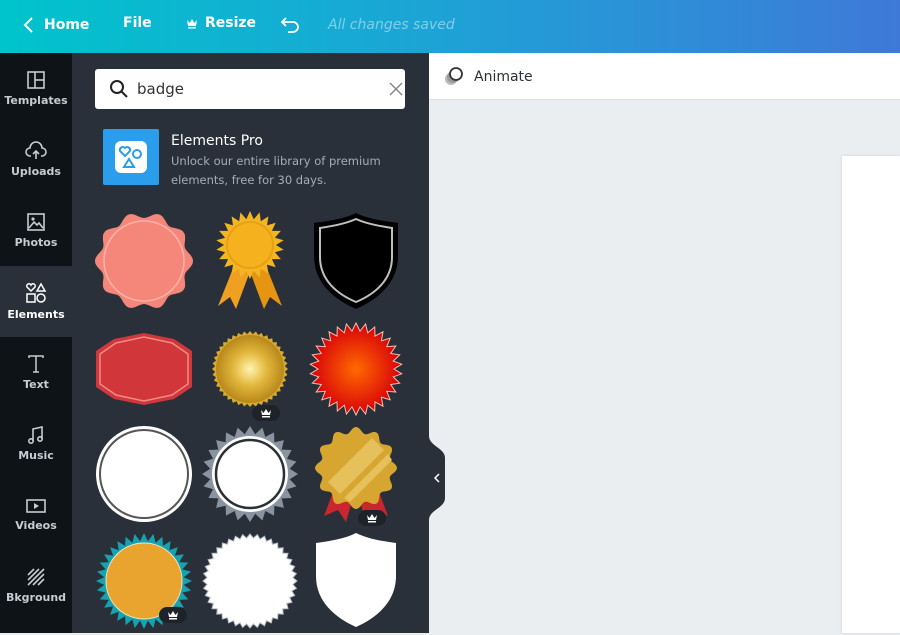 The height and width of the screenshot is (635, 900). Describe the element at coordinates (217, 141) in the screenshot. I see `promo-title: Elements Pro` at that location.